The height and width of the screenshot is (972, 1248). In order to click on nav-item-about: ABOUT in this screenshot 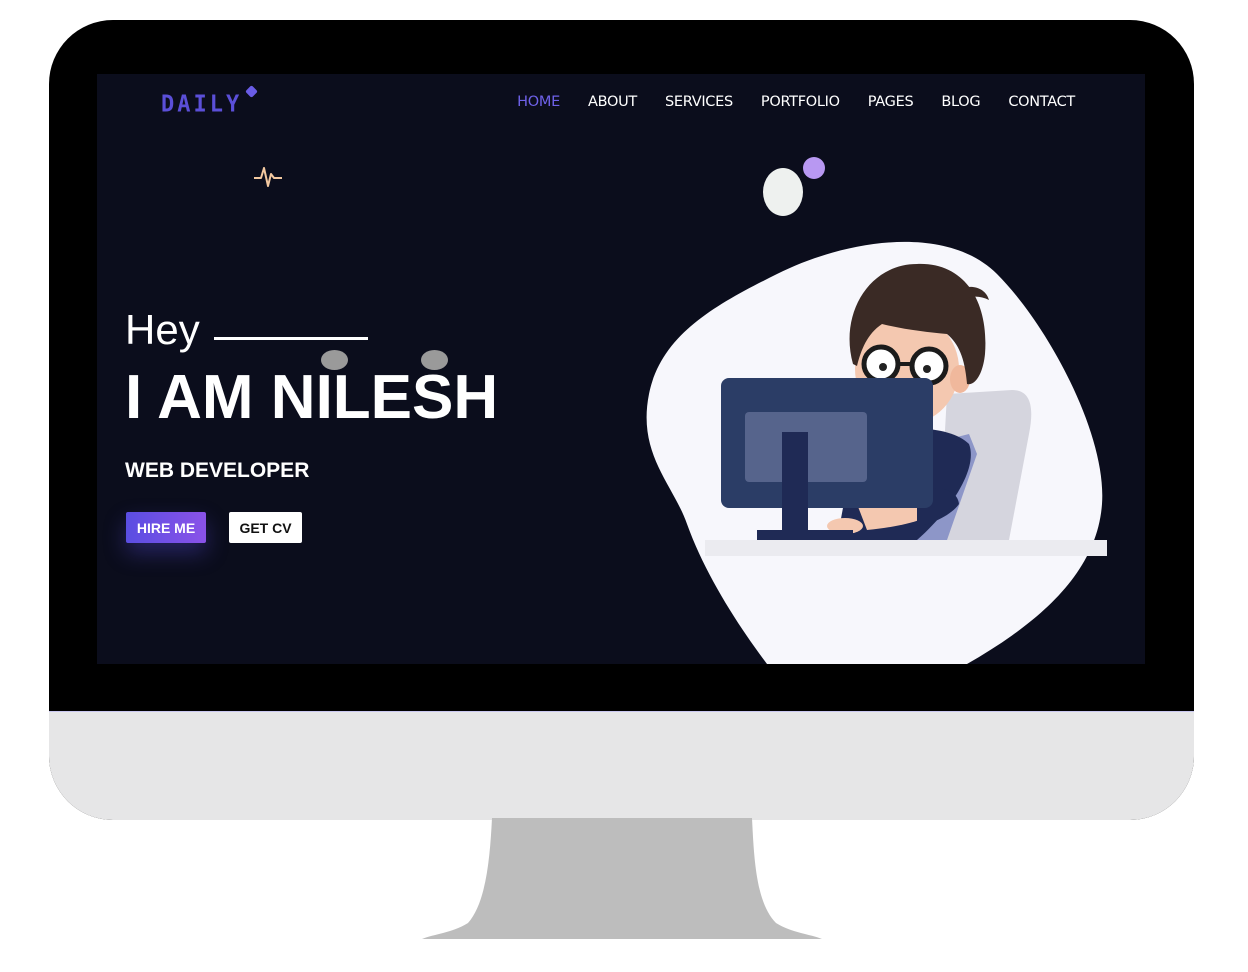, I will do `click(612, 102)`.